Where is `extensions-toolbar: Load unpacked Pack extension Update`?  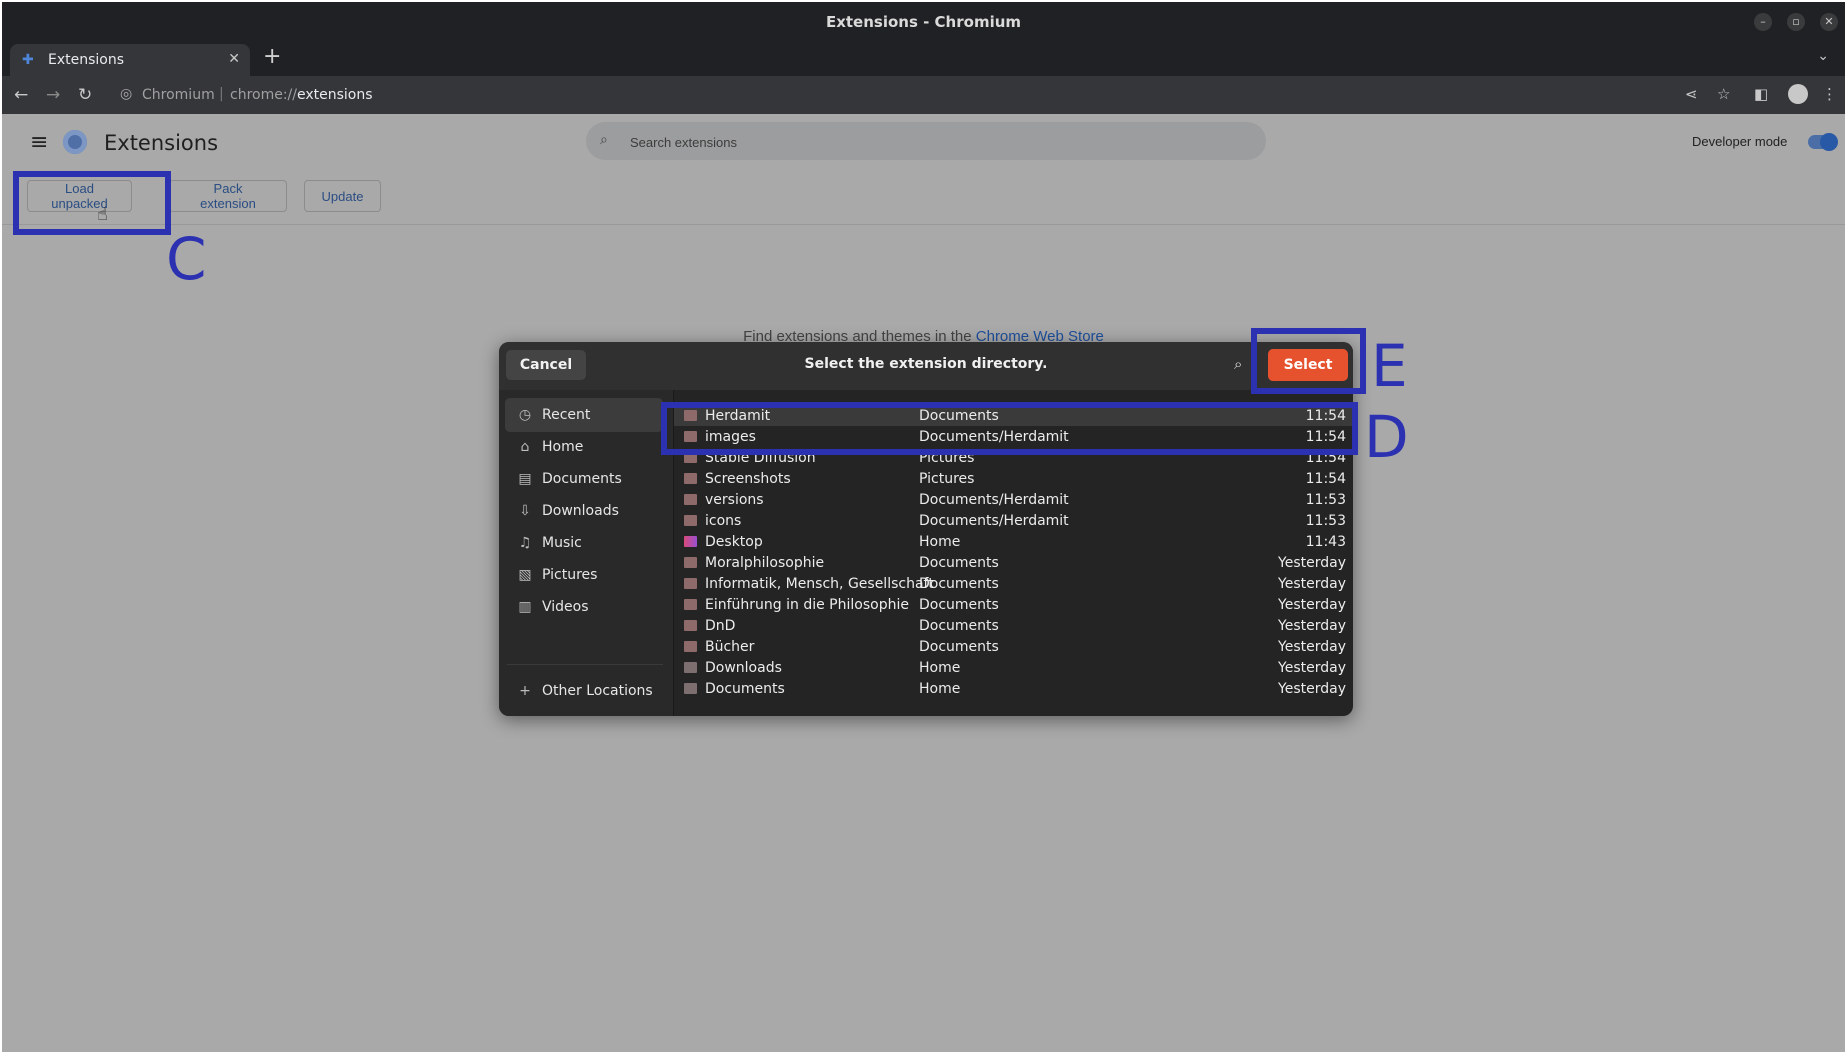 extensions-toolbar: Load unpacked Pack extension Update is located at coordinates (923, 197).